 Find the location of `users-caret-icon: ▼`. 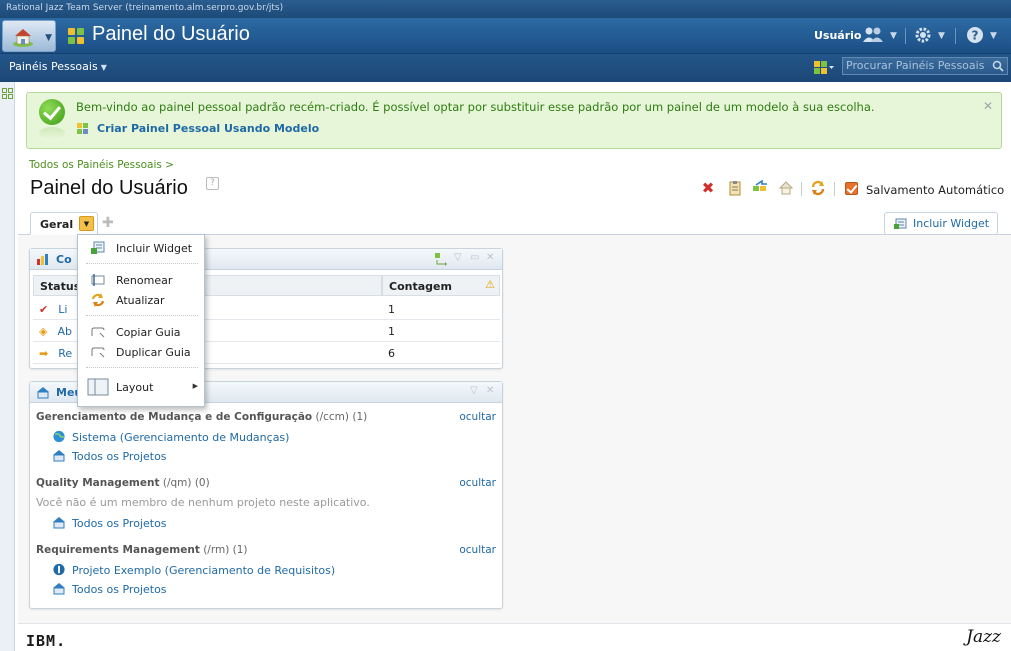

users-caret-icon: ▼ is located at coordinates (893, 36).